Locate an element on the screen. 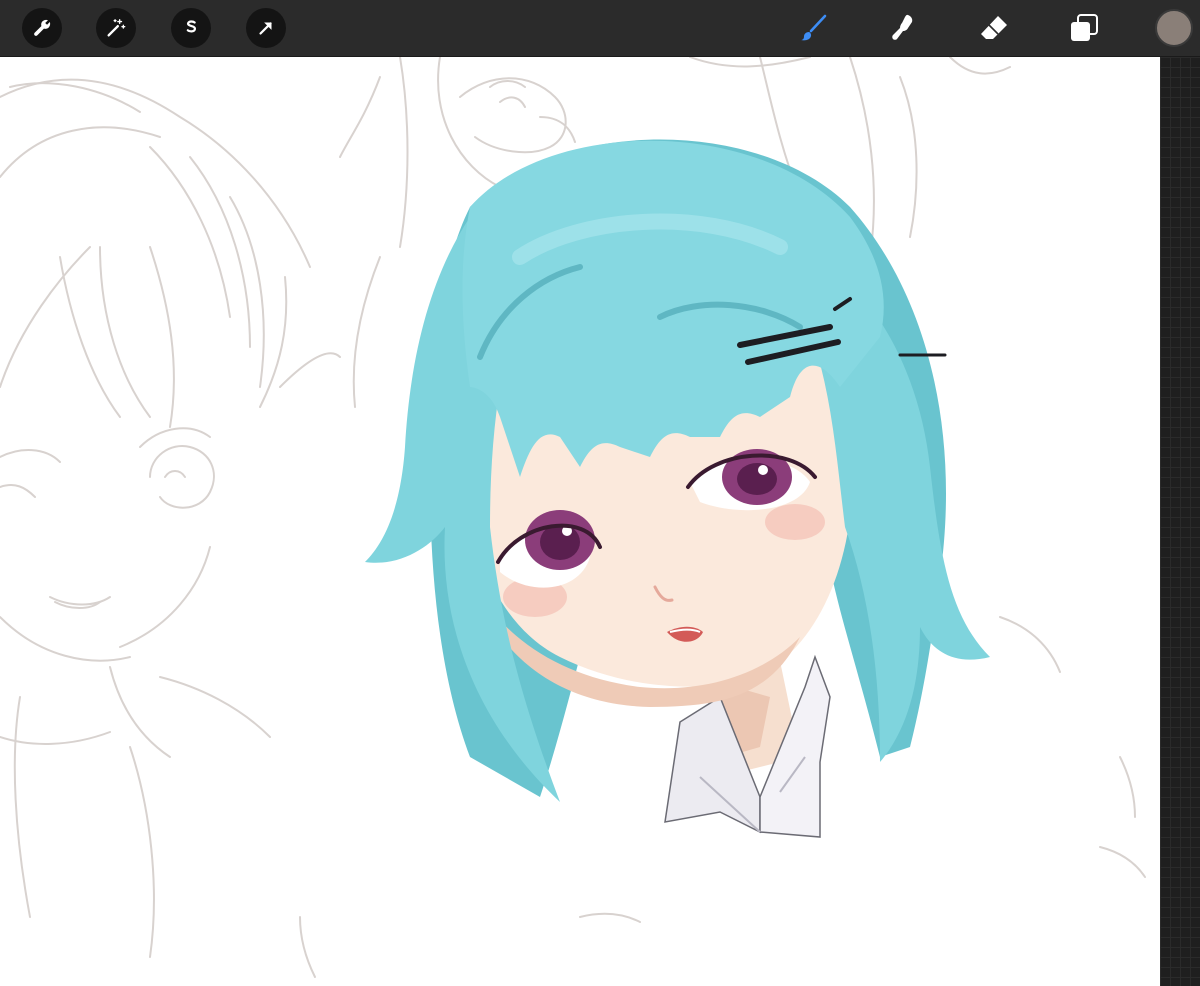 The image size is (1200, 986). selection-s-icon is located at coordinates (191, 26).